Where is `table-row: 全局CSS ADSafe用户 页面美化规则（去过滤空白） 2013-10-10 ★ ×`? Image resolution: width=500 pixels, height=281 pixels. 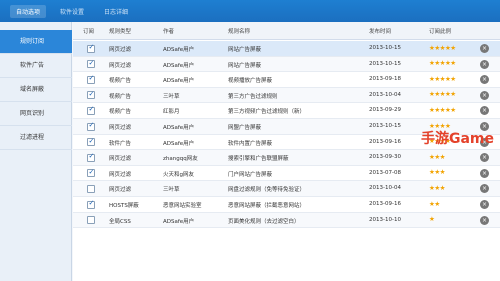
table-row: 全局CSS ADSafe用户 页面美化规则（去过滤空白） 2013-10-10 ★ × is located at coordinates (286, 220).